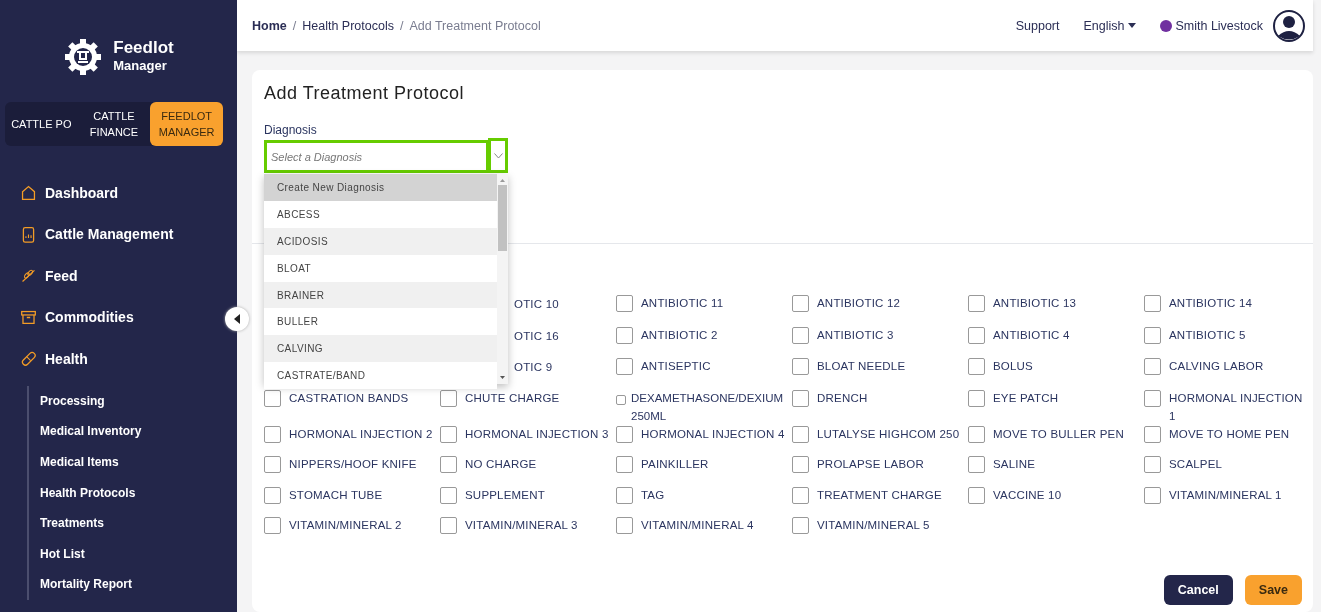 The width and height of the screenshot is (1321, 612). I want to click on checkbox-label: EYE PATCH, so click(1026, 398).